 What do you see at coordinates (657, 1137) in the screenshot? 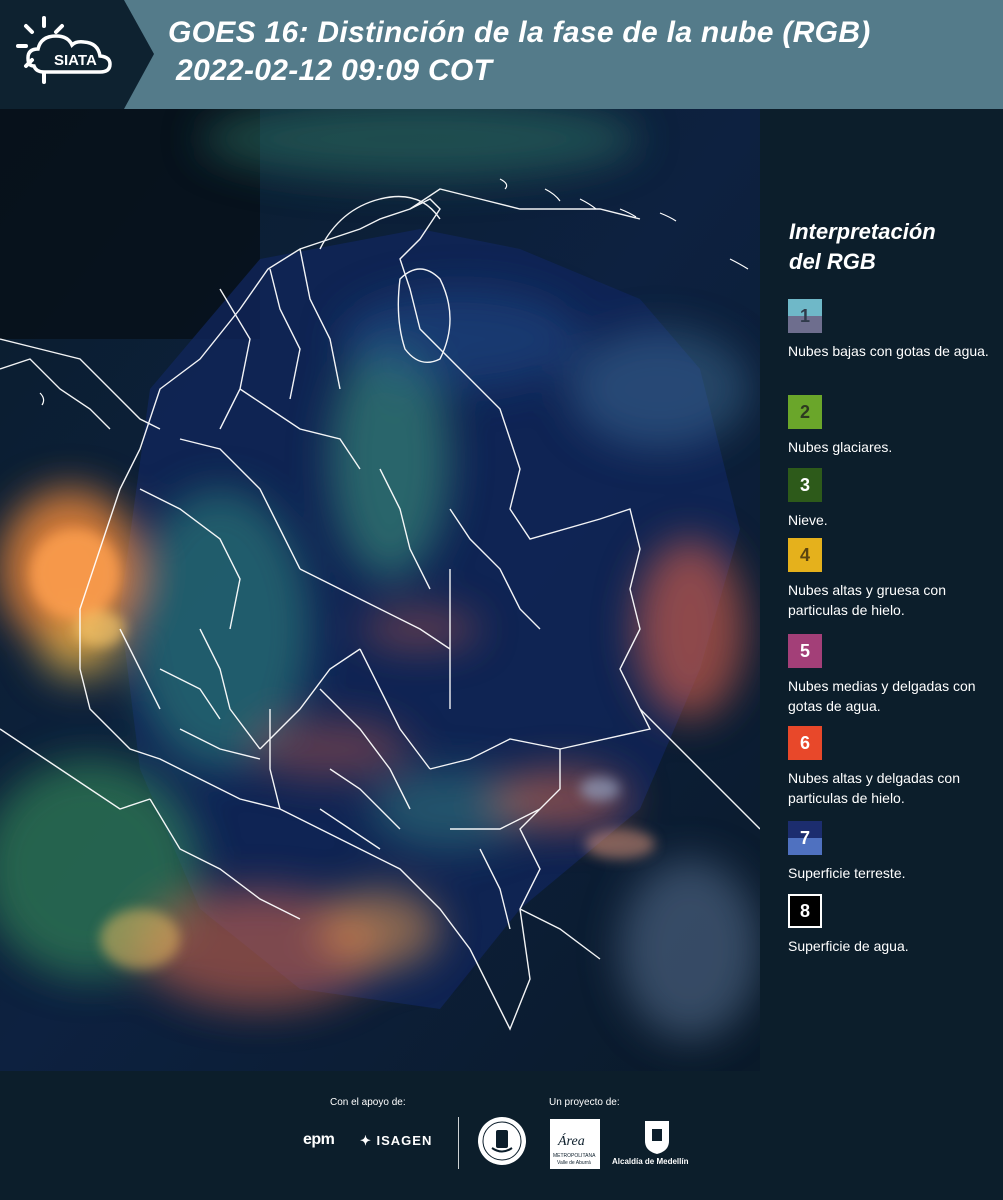
I see `medellin-shield-icon` at bounding box center [657, 1137].